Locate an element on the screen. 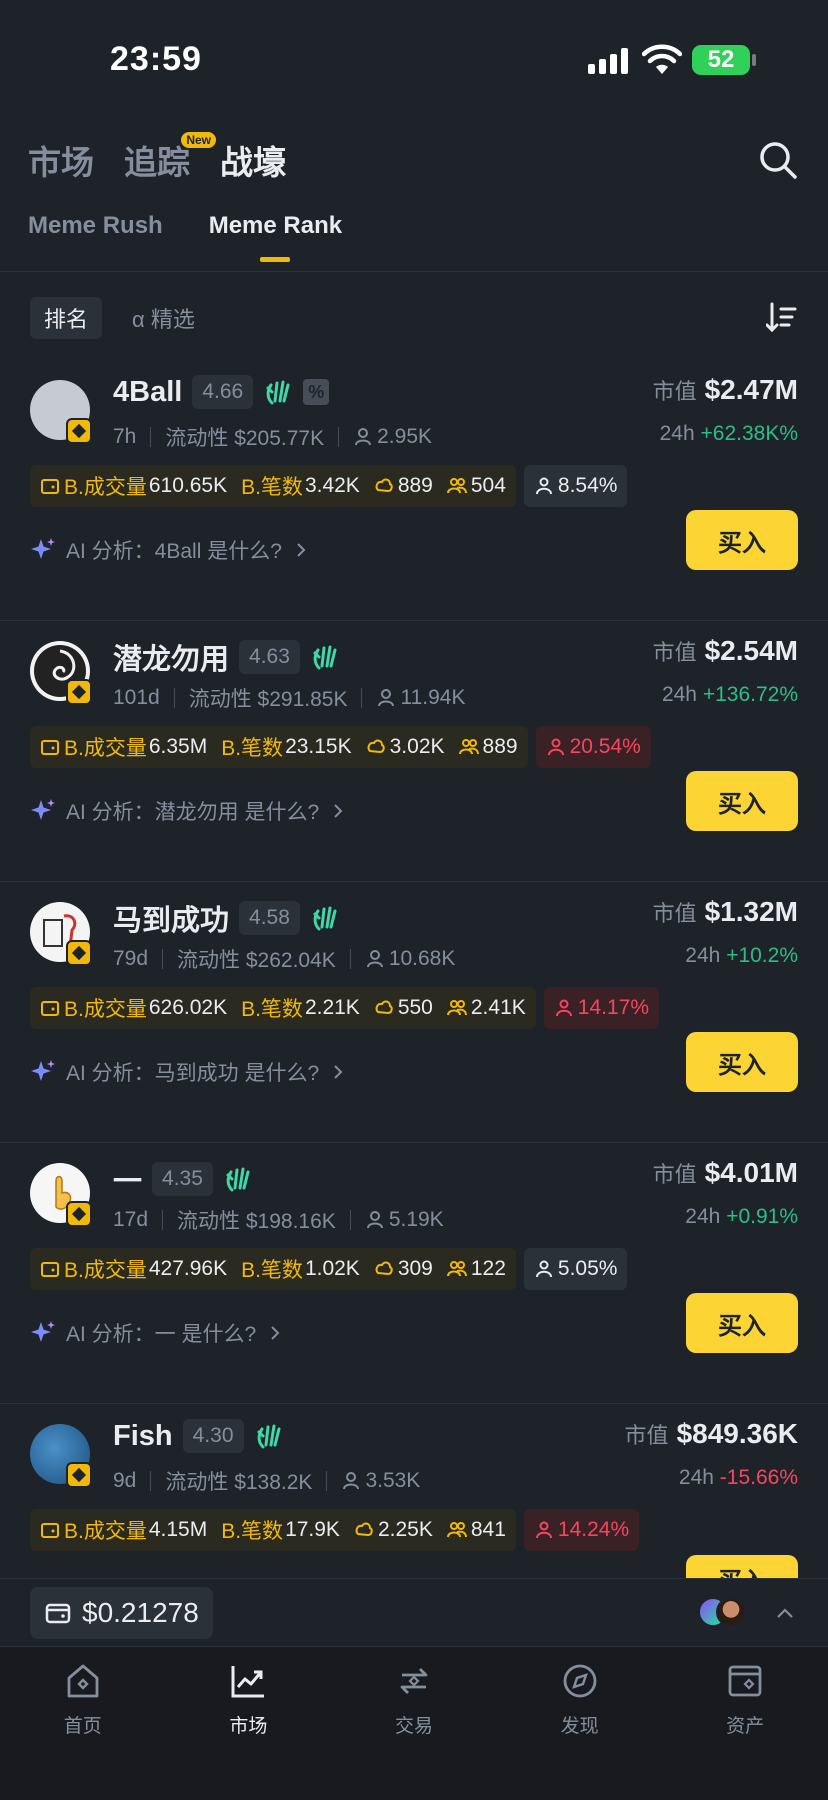 This screenshot has width=828, height=1800. token-score: 4.58 is located at coordinates (269, 918).